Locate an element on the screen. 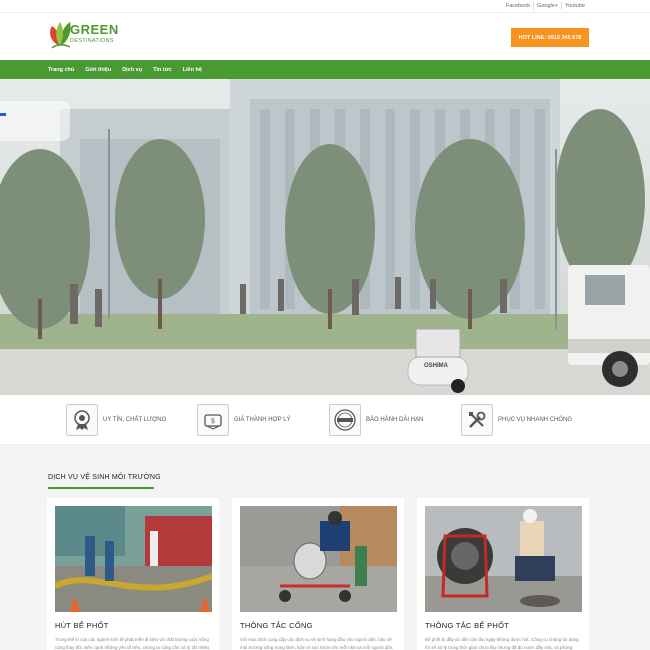  feature-label: GIÁ THÀNH HỢP LÝ is located at coordinates (262, 420).